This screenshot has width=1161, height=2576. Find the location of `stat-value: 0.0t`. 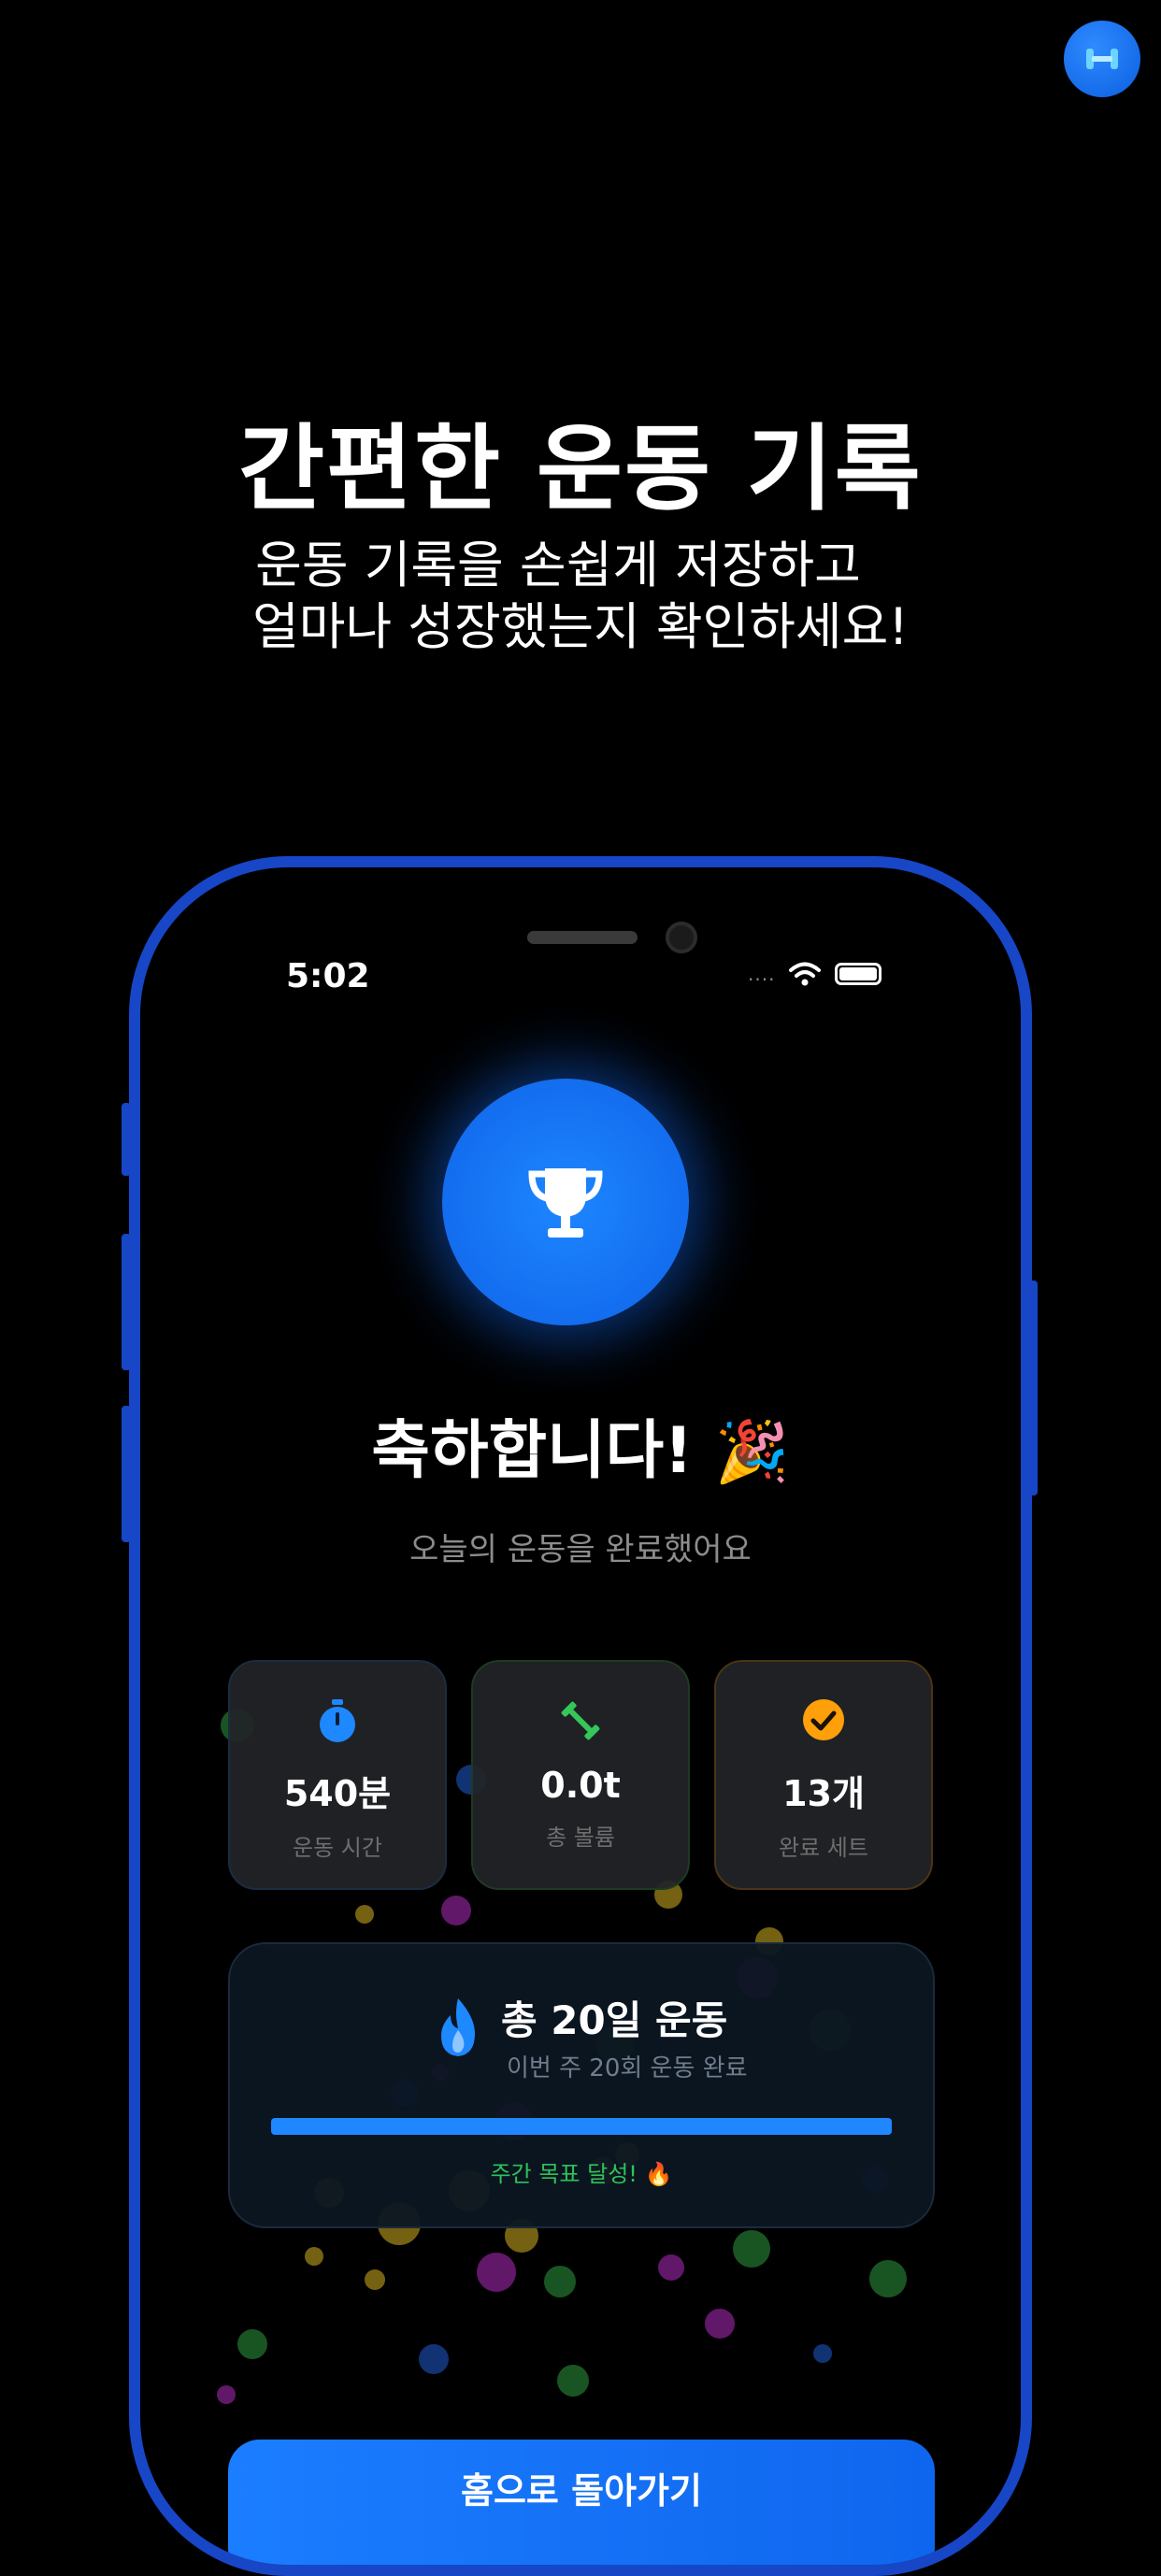

stat-value: 0.0t is located at coordinates (580, 1785).